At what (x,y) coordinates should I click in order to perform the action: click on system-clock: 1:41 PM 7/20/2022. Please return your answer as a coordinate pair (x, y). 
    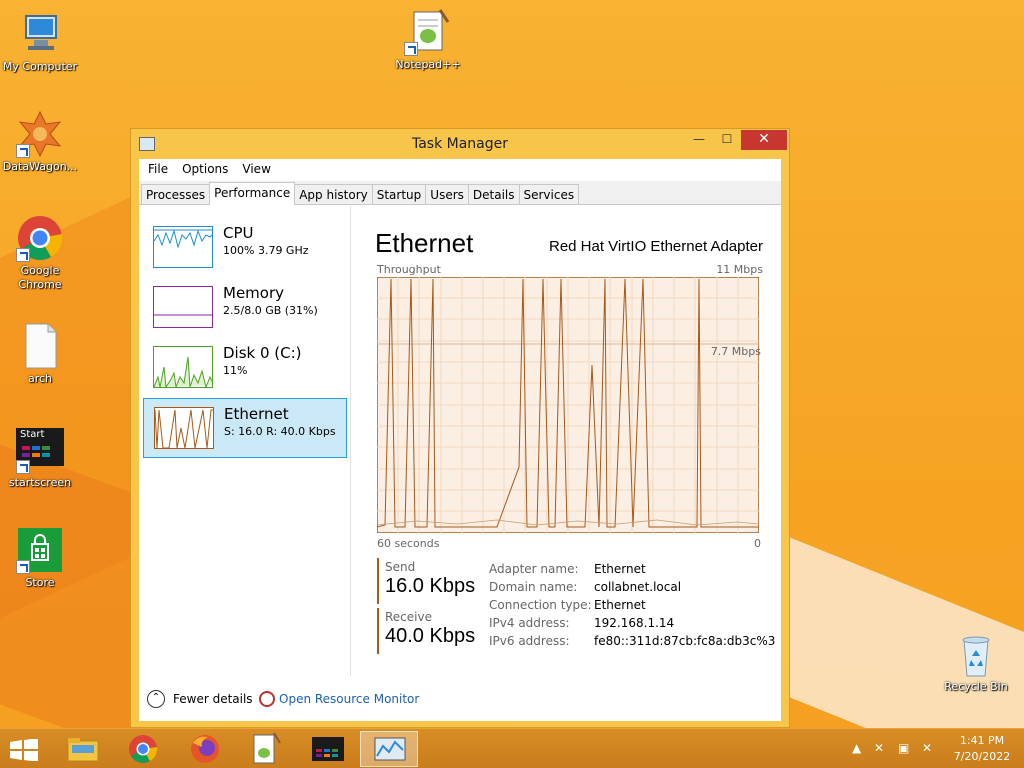
    Looking at the image, I should click on (982, 749).